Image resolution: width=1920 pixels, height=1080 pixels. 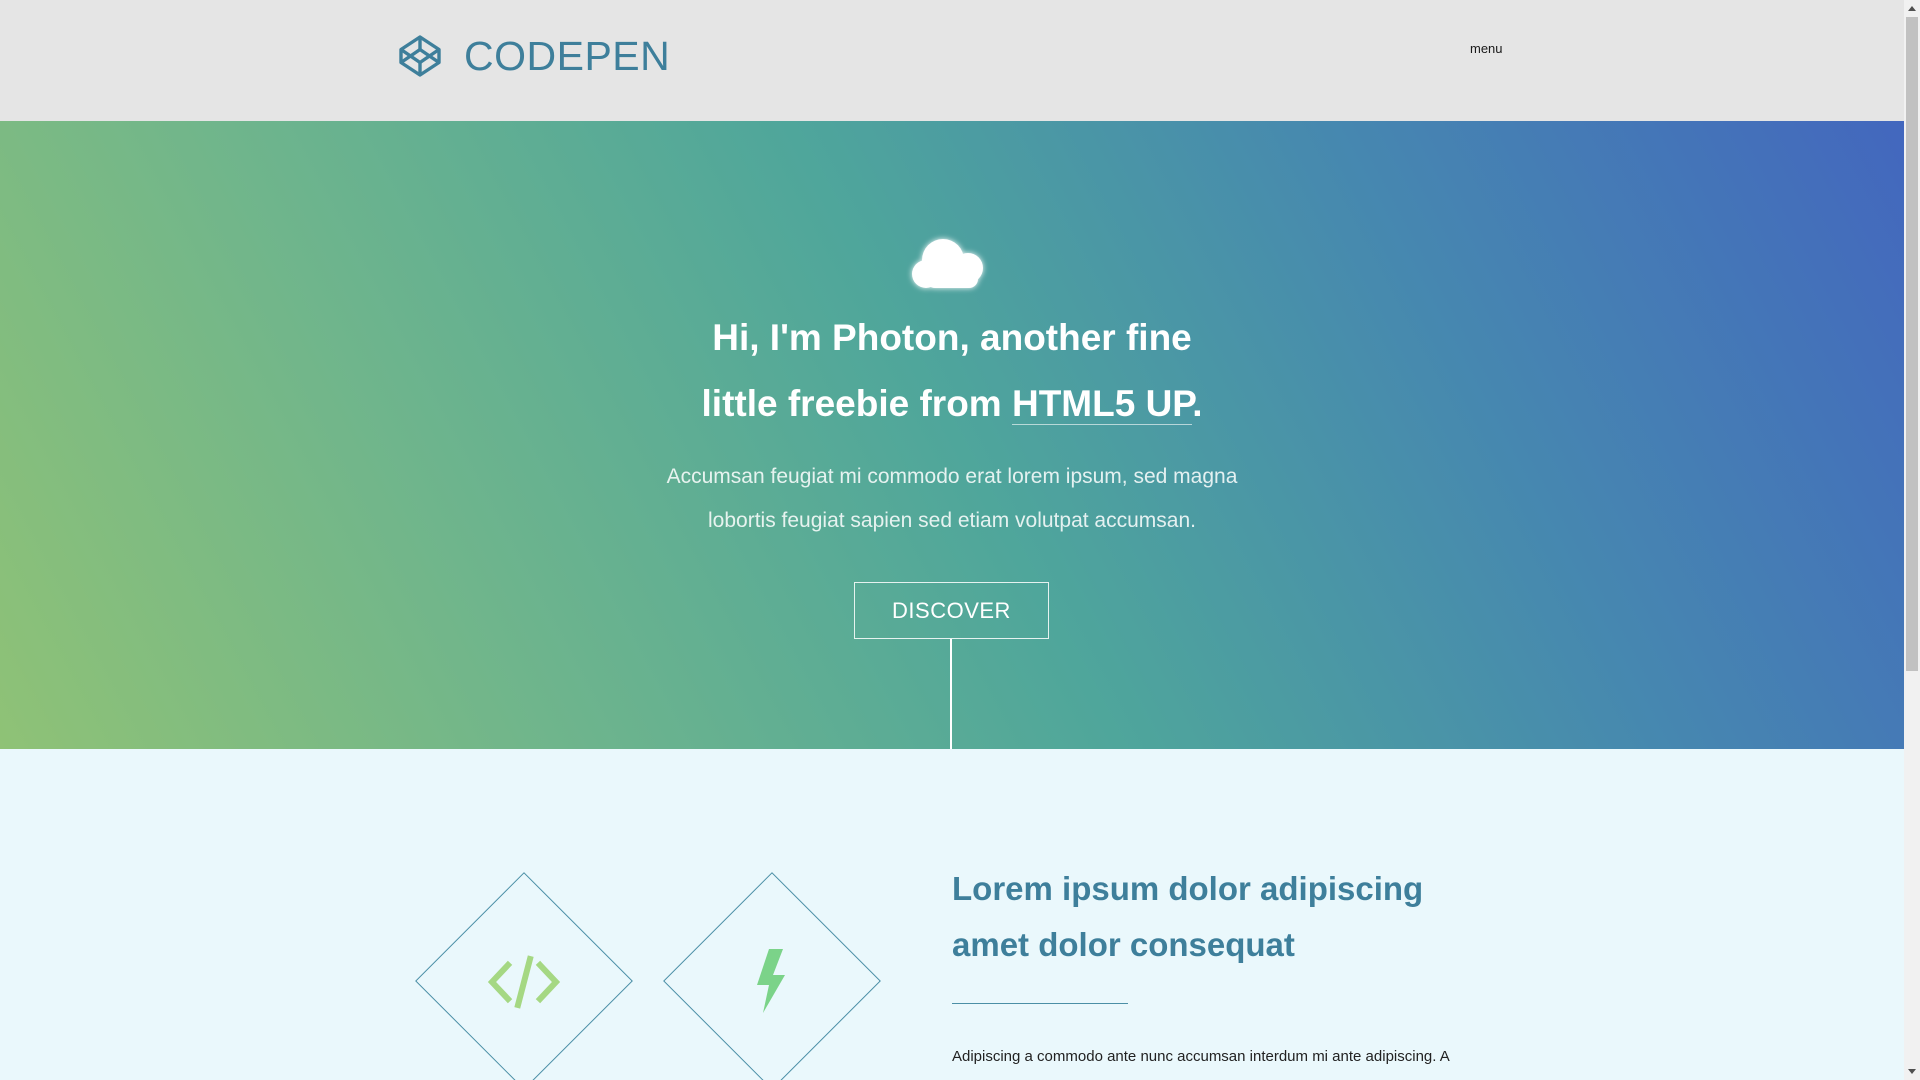 I want to click on logo-text: CODEPEN, so click(x=567, y=55).